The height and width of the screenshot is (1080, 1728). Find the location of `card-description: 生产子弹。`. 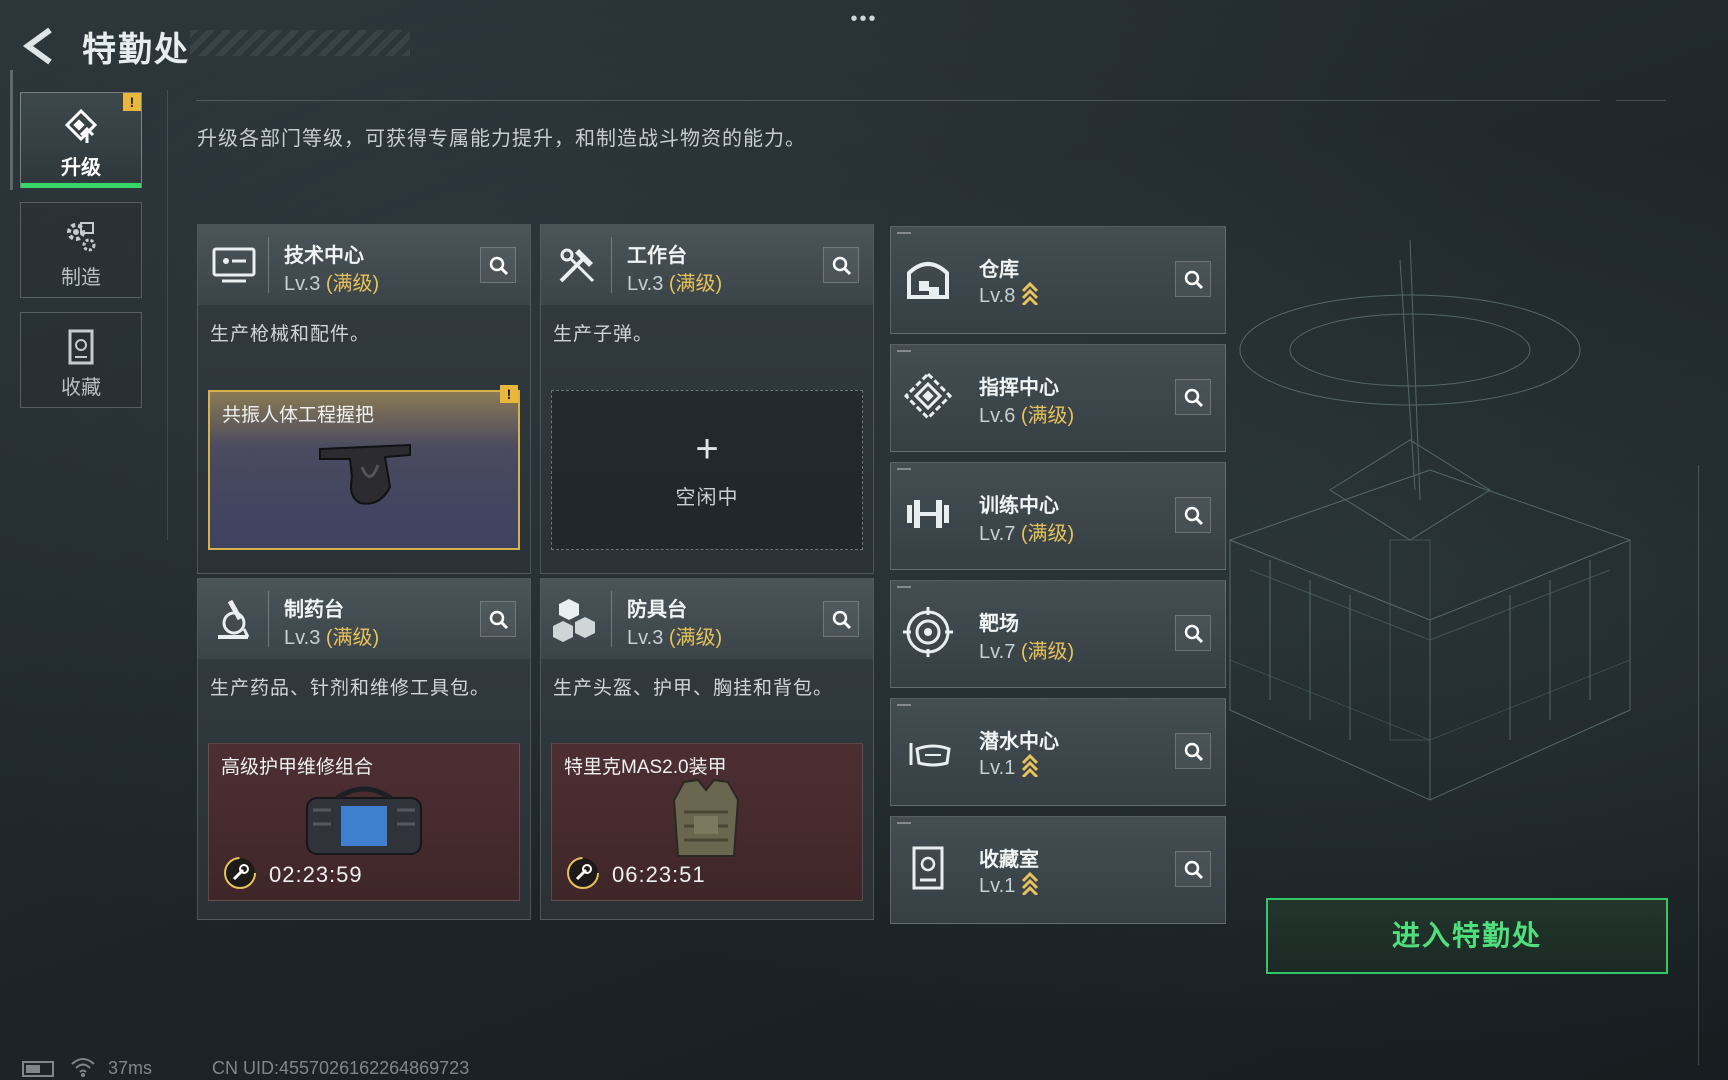

card-description: 生产子弹。 is located at coordinates (603, 334).